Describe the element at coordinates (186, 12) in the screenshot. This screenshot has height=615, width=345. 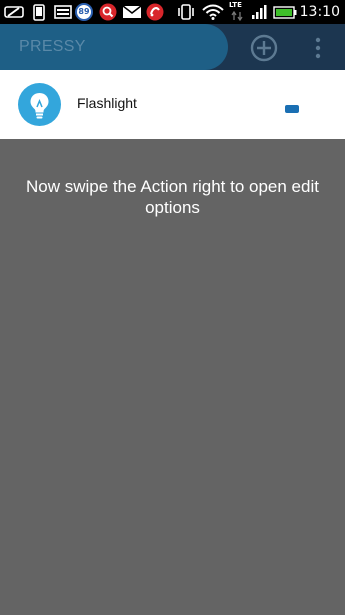
I see `vibrate-icon` at that location.